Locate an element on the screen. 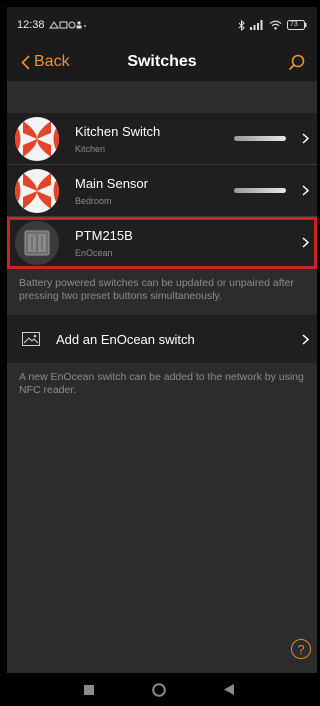  device-name: PTM215B is located at coordinates (104, 235).